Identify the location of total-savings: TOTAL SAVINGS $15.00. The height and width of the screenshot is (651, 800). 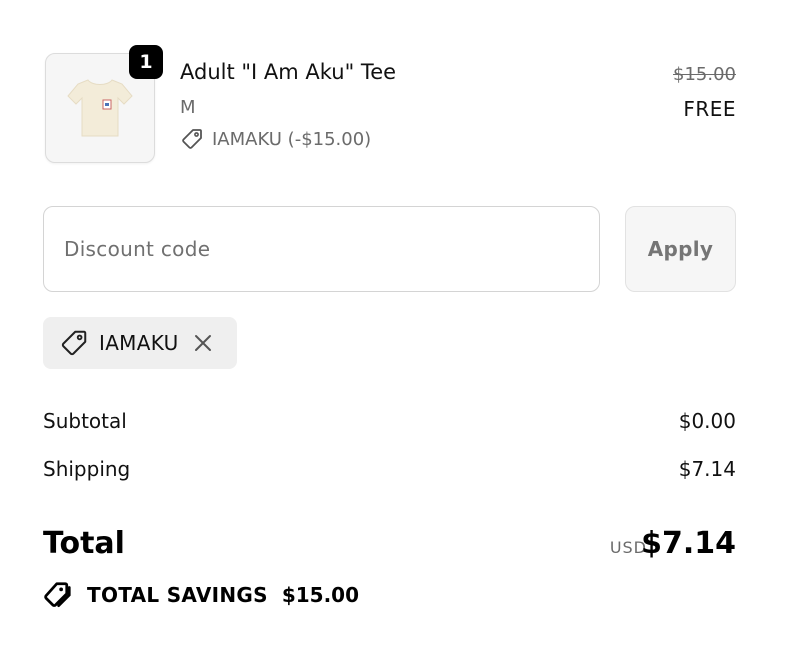
(201, 595).